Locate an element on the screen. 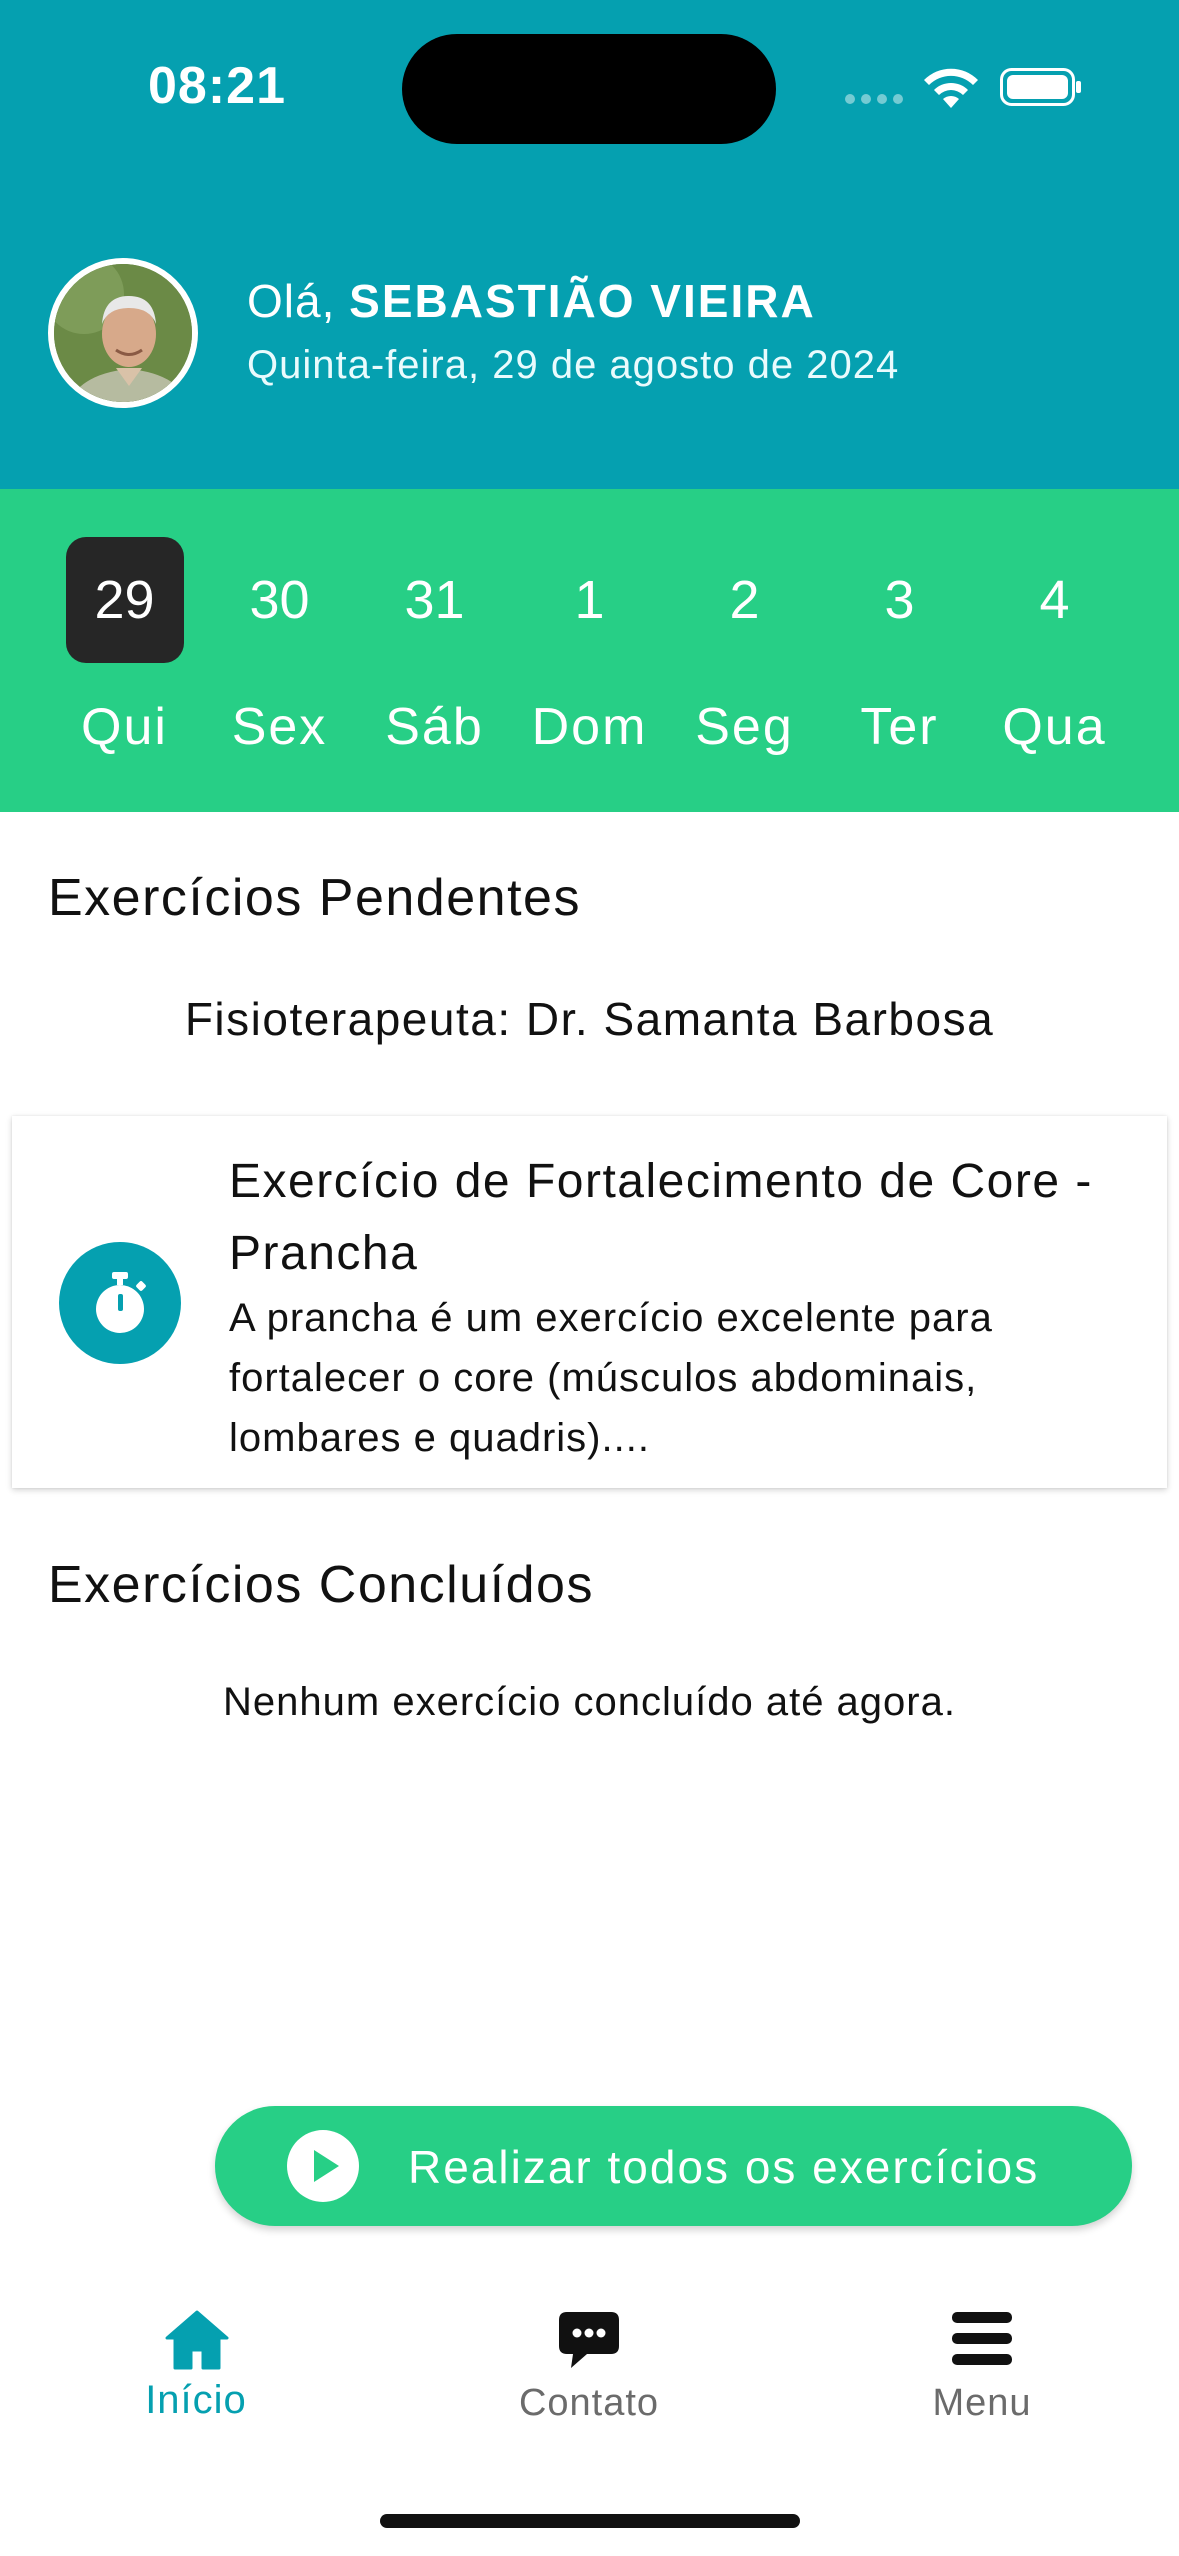 This screenshot has height=2556, width=1179. home-indicator is located at coordinates (590, 2521).